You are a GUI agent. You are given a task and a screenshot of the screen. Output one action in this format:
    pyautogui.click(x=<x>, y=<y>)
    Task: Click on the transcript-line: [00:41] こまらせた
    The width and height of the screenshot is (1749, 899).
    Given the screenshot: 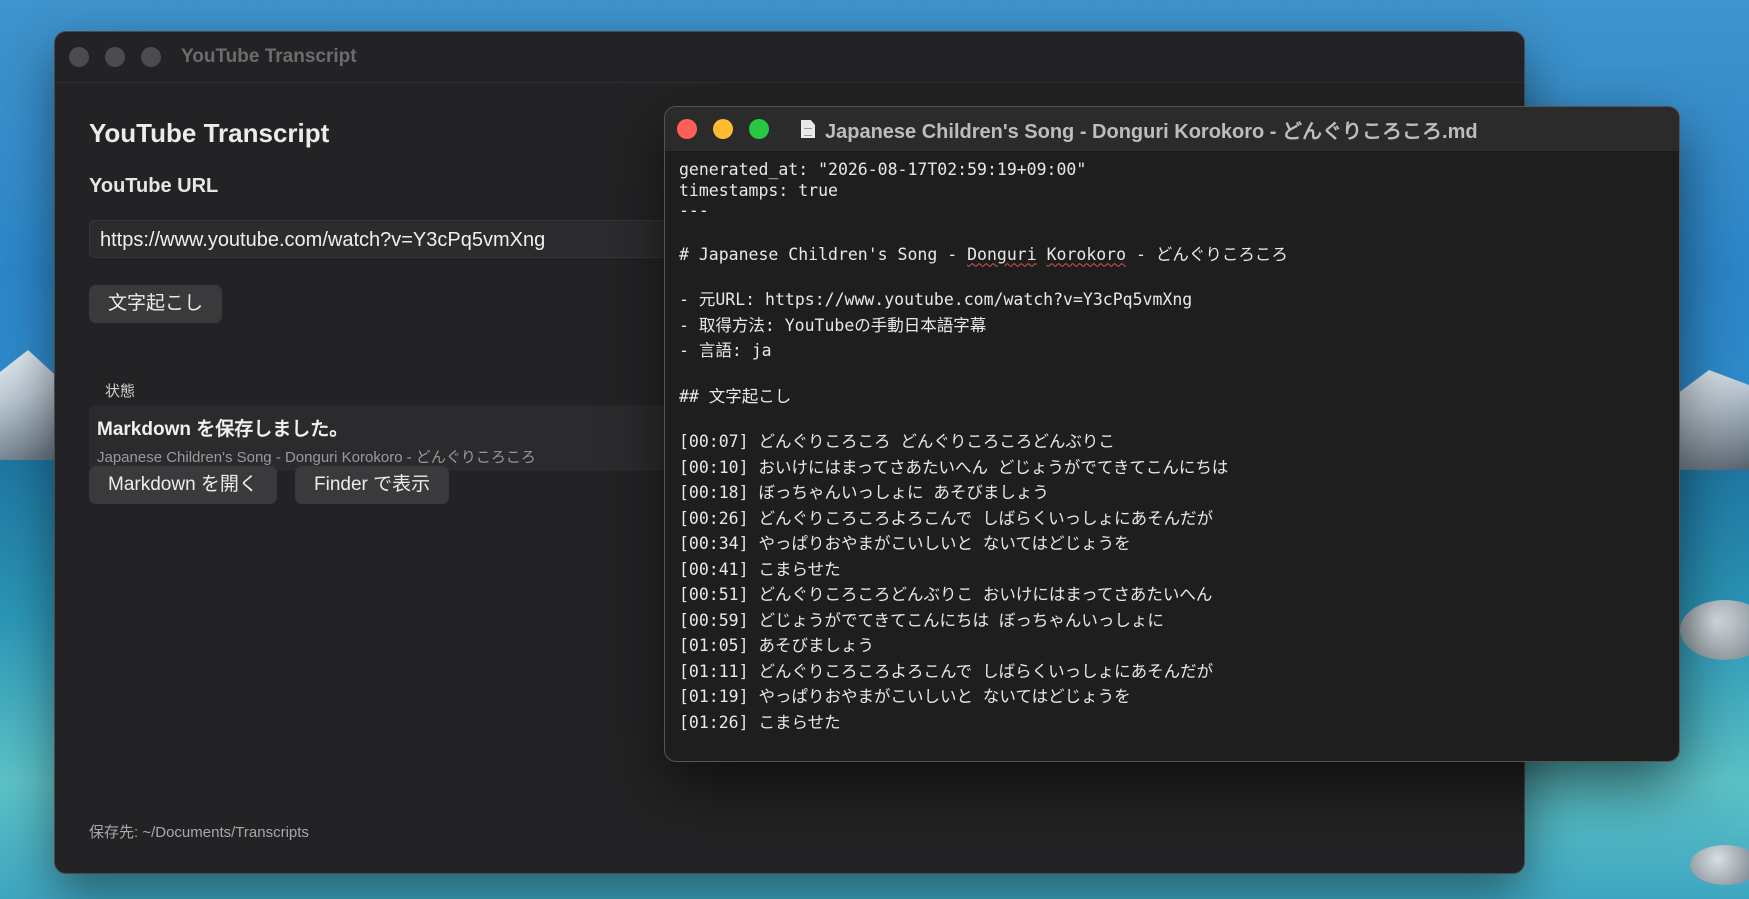 What is the action you would take?
    pyautogui.click(x=760, y=569)
    